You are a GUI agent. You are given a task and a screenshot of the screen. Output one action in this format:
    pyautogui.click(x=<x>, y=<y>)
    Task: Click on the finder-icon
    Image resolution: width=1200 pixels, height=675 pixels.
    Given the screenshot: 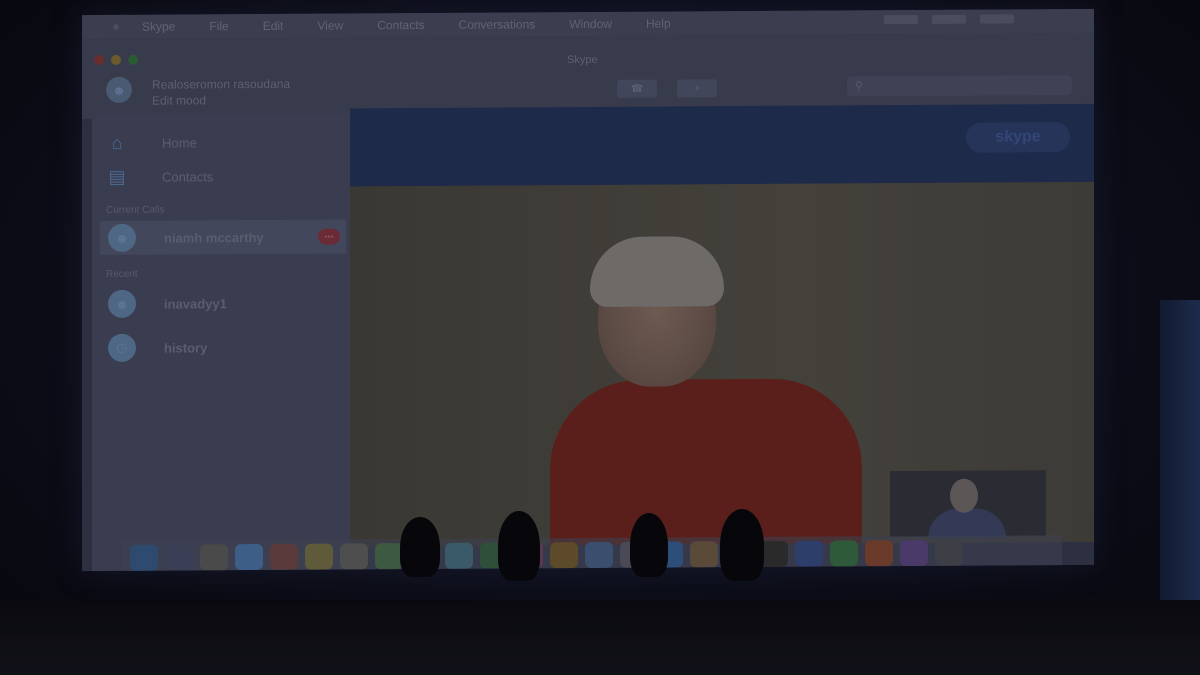 What is the action you would take?
    pyautogui.click(x=144, y=557)
    